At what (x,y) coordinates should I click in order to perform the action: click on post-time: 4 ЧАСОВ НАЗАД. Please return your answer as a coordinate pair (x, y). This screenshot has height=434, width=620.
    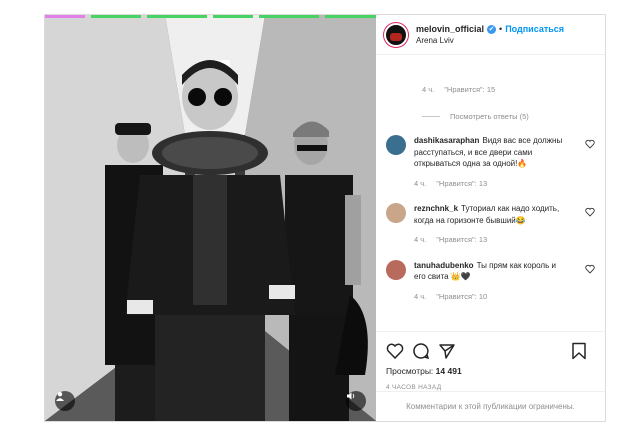
    Looking at the image, I should click on (490, 387).